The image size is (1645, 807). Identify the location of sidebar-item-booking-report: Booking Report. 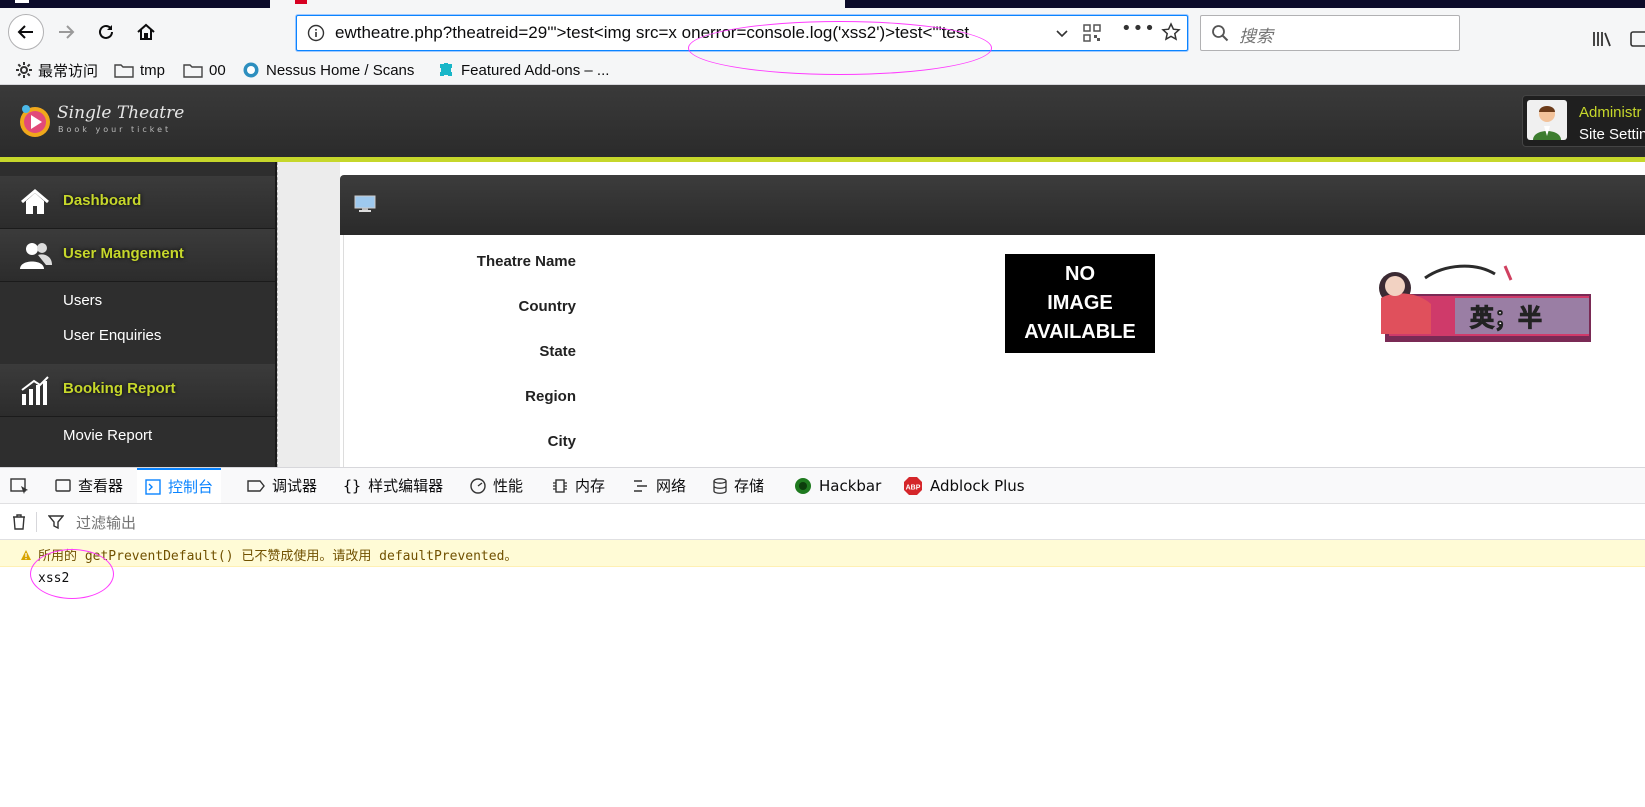
(137, 390).